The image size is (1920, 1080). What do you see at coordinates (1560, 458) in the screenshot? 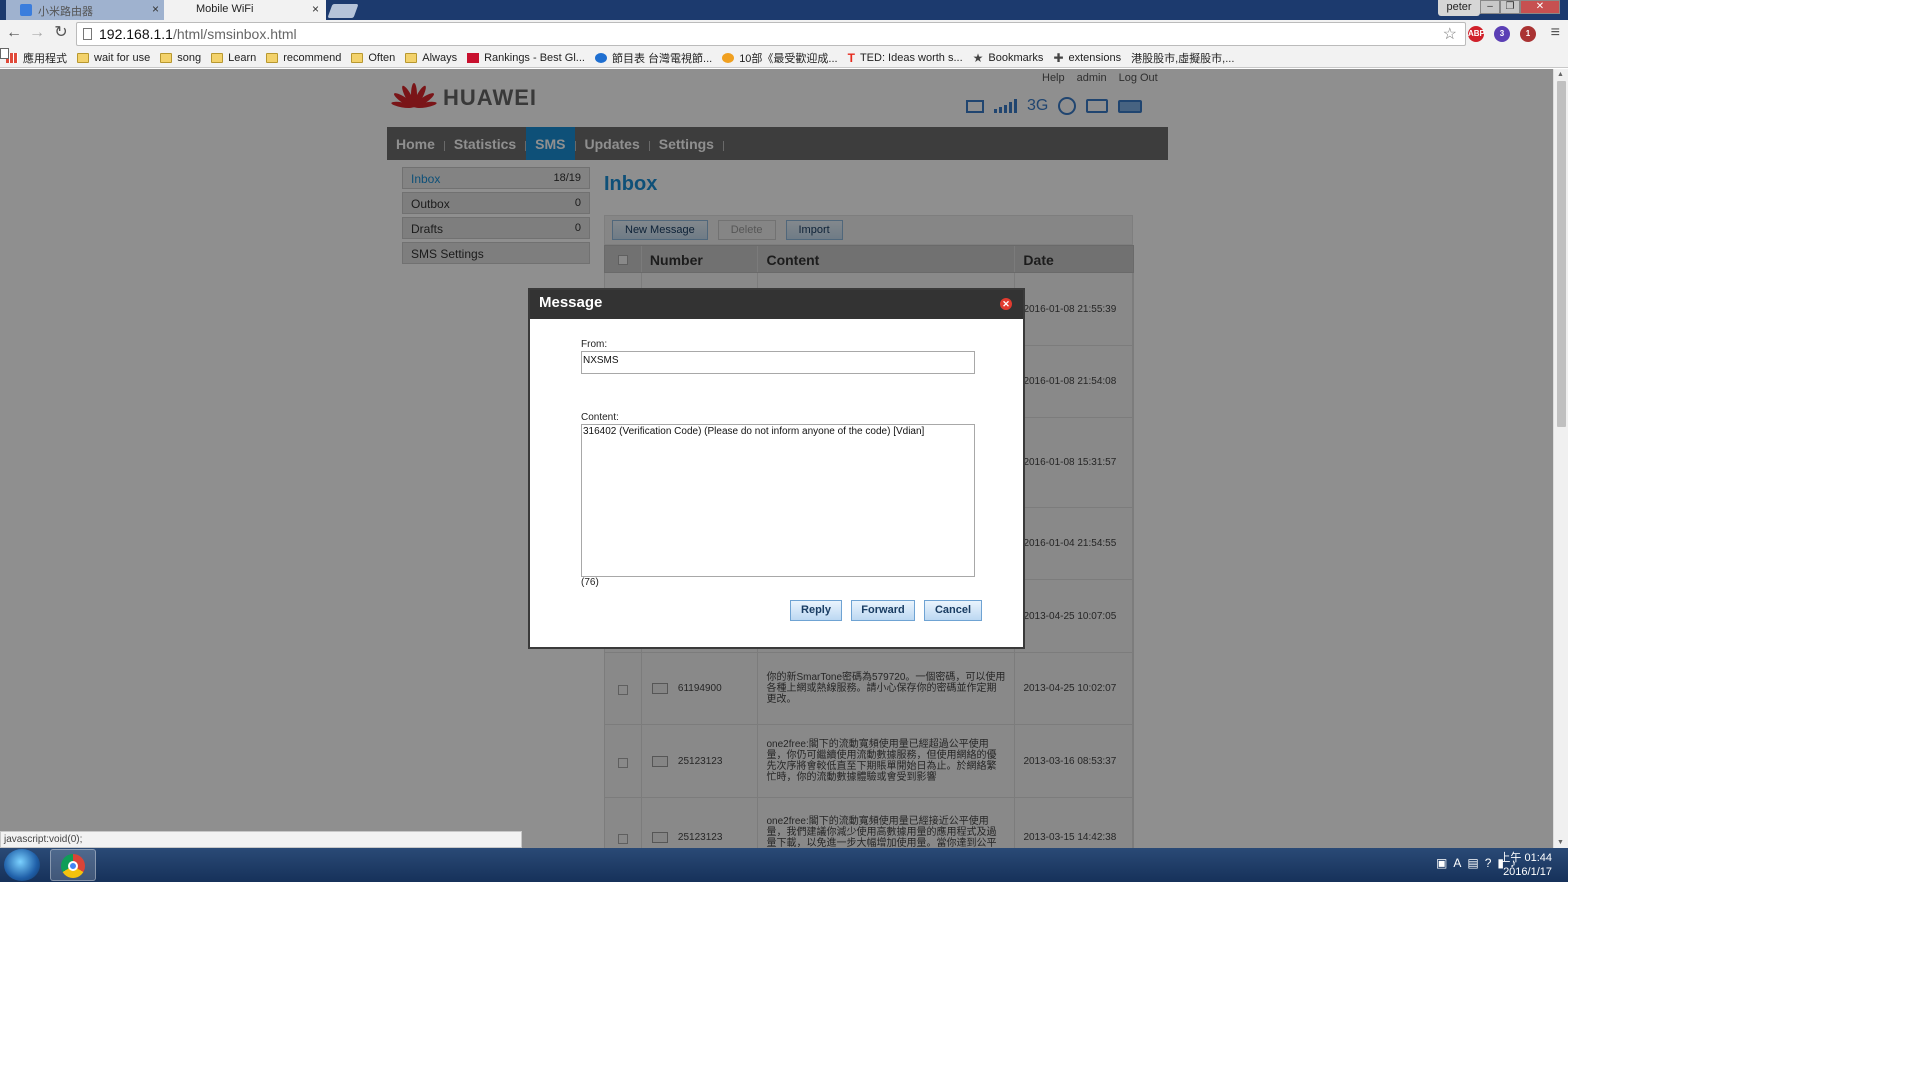
I see `page-scrollbar: ▲ ▼` at bounding box center [1560, 458].